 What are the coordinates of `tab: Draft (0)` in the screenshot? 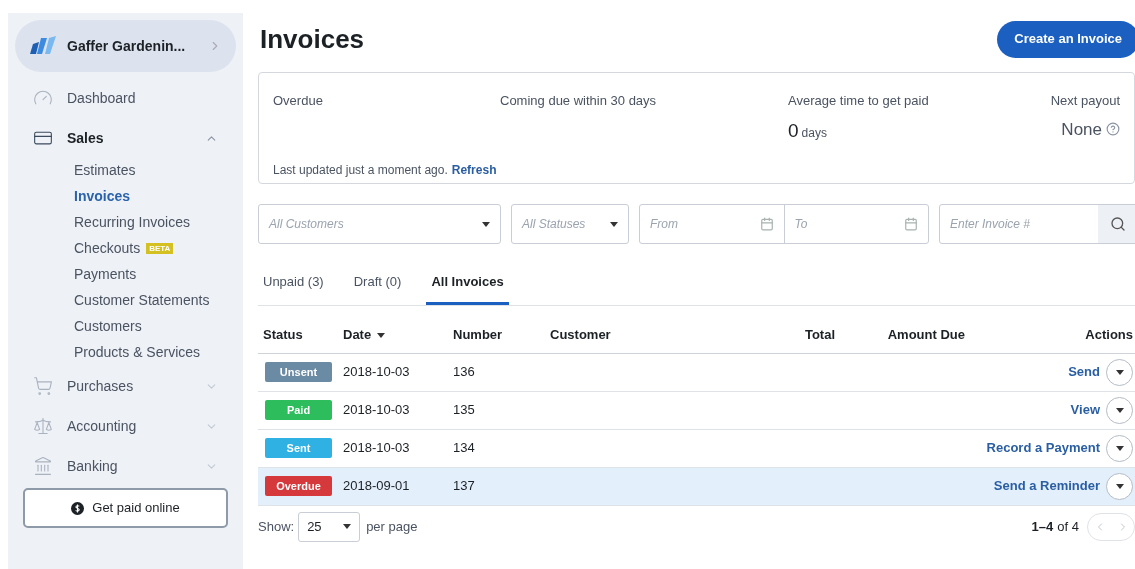 It's located at (377, 288).